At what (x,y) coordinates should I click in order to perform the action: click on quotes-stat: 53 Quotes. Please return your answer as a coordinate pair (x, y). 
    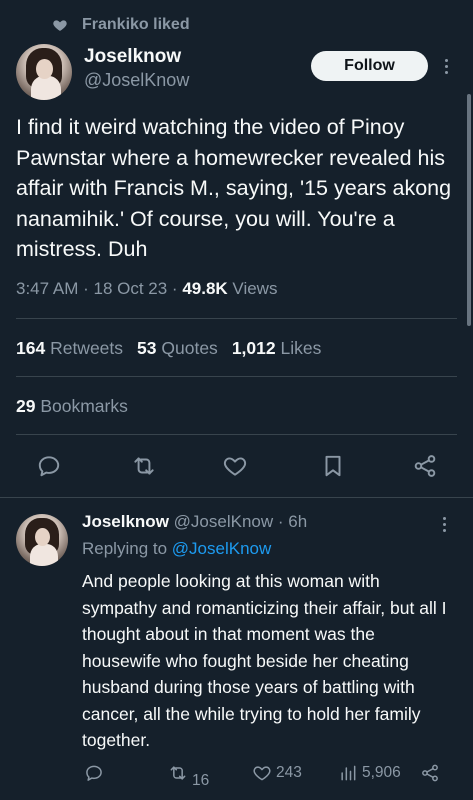
    Looking at the image, I should click on (177, 348).